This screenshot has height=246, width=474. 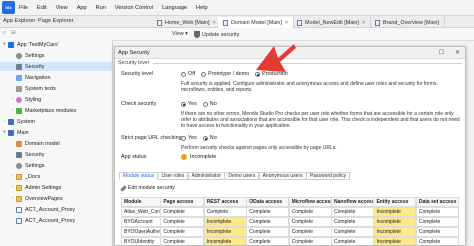 I want to click on column-header: Data set access, so click(x=437, y=202).